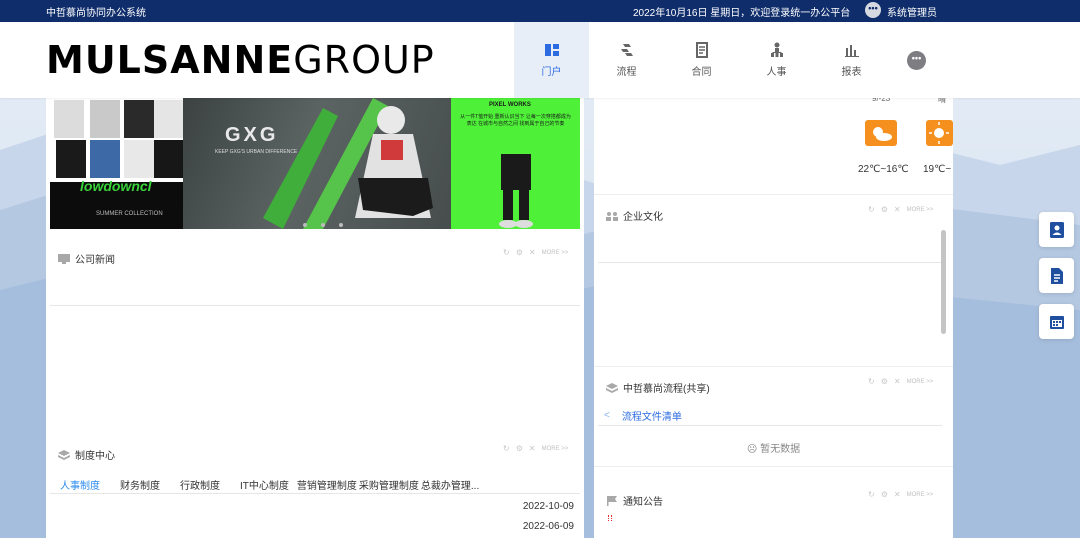 Image resolution: width=1080 pixels, height=538 pixels. Describe the element at coordinates (701, 50) in the screenshot. I see `contract-icon` at that location.